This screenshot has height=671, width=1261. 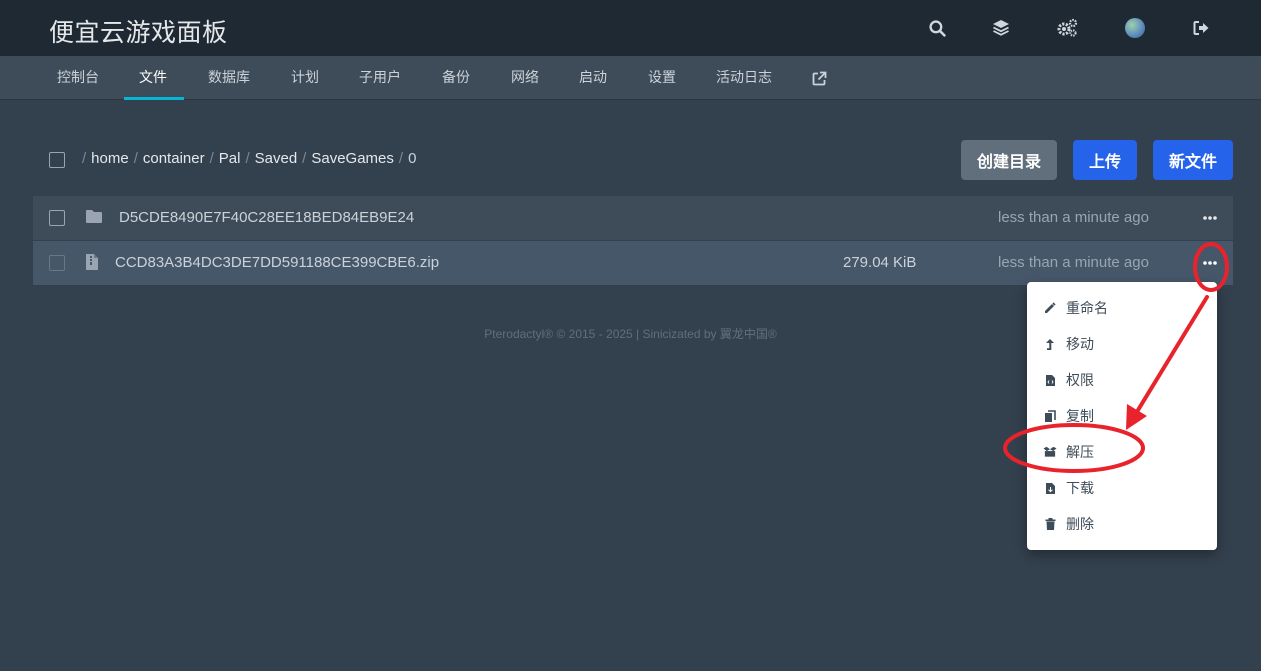 What do you see at coordinates (153, 78) in the screenshot?
I see `tab-files: 文件` at bounding box center [153, 78].